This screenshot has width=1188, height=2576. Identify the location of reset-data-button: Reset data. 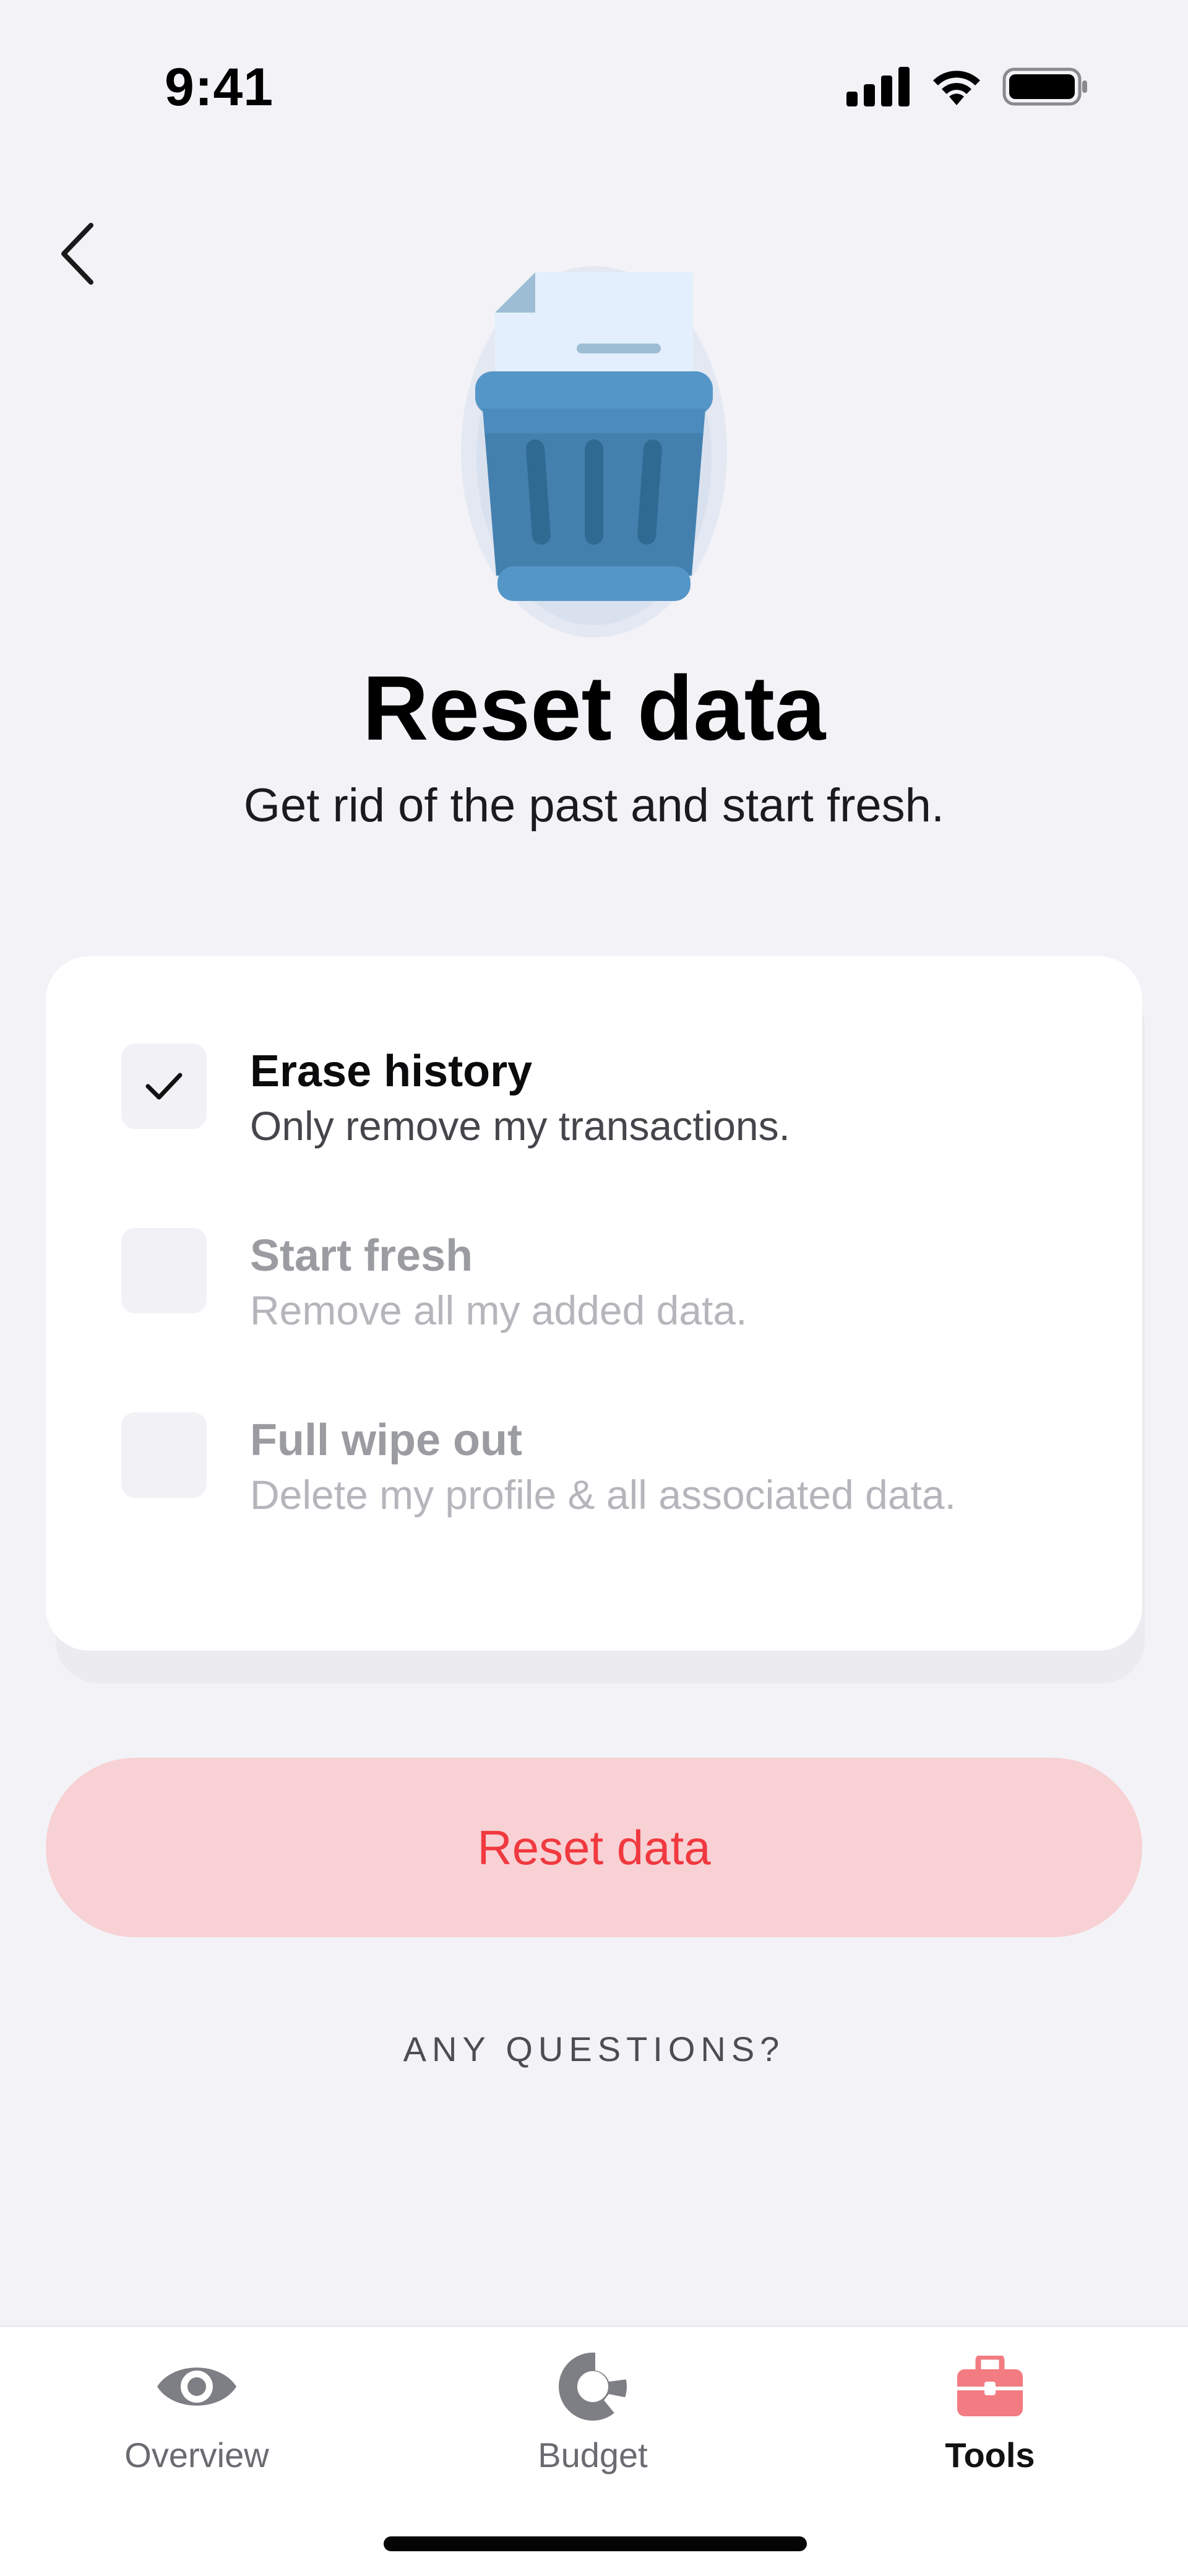
(594, 1847).